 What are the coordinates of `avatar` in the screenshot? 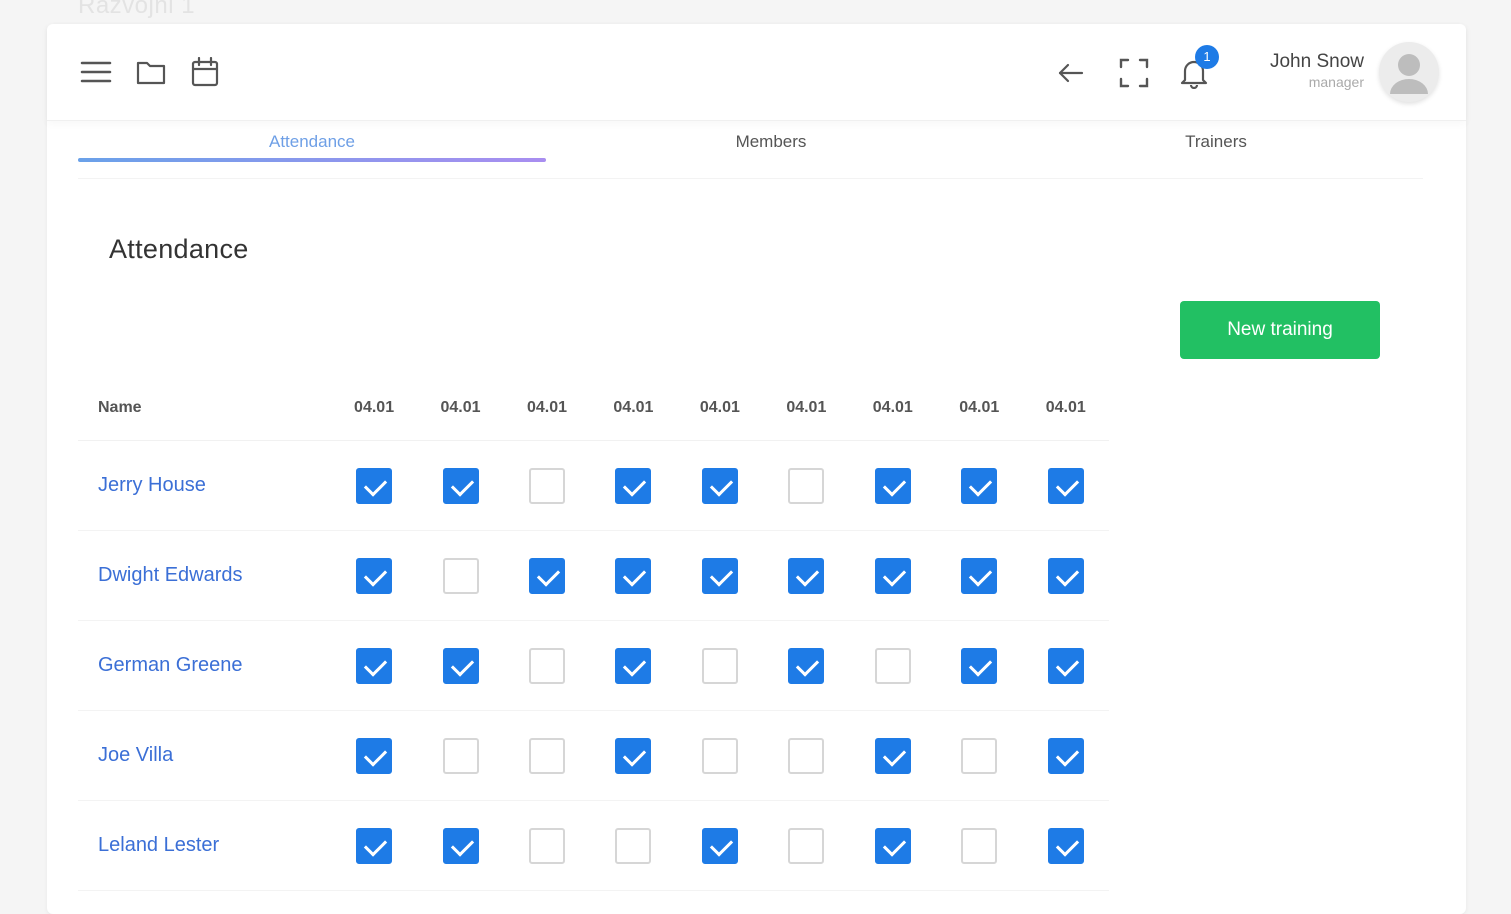 It's located at (1409, 72).